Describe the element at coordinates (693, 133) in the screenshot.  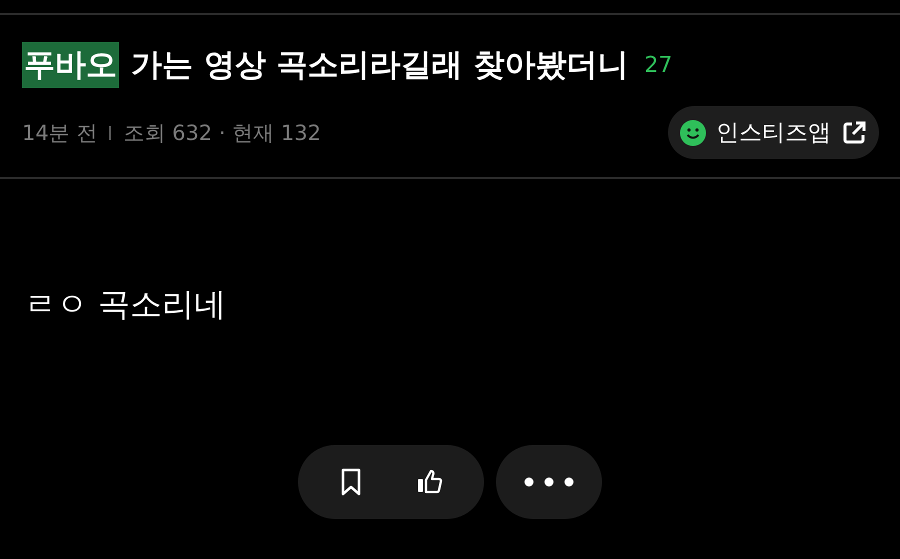
I see `smiley-icon` at that location.